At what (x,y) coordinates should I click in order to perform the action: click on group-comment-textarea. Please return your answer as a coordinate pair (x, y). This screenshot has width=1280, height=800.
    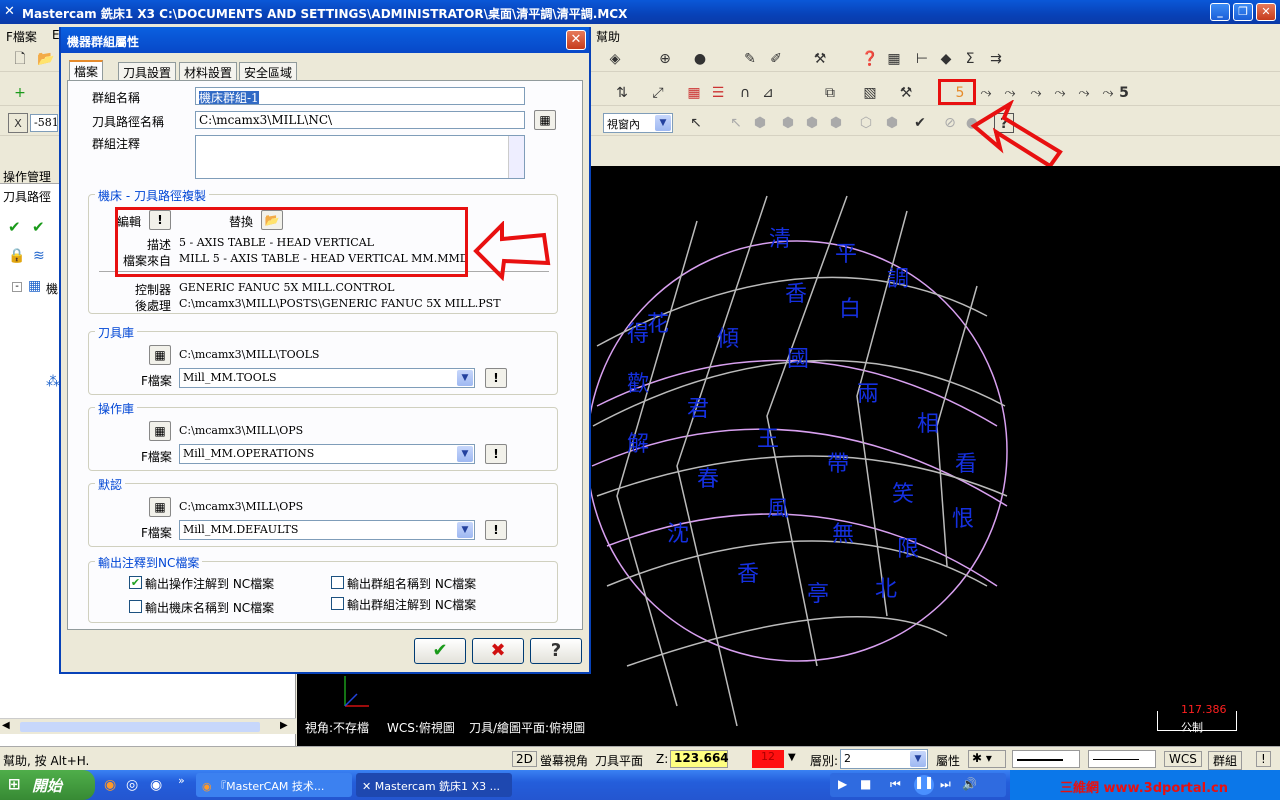
    Looking at the image, I should click on (360, 157).